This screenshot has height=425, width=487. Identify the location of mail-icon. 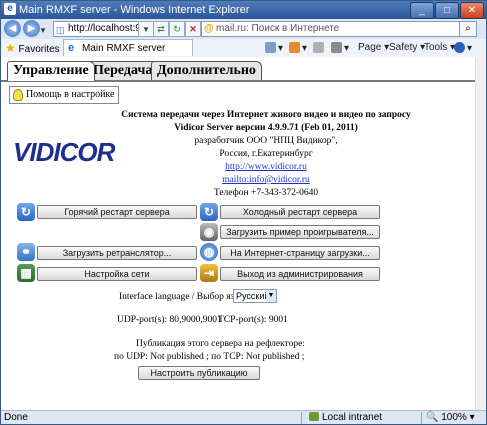
(318, 47).